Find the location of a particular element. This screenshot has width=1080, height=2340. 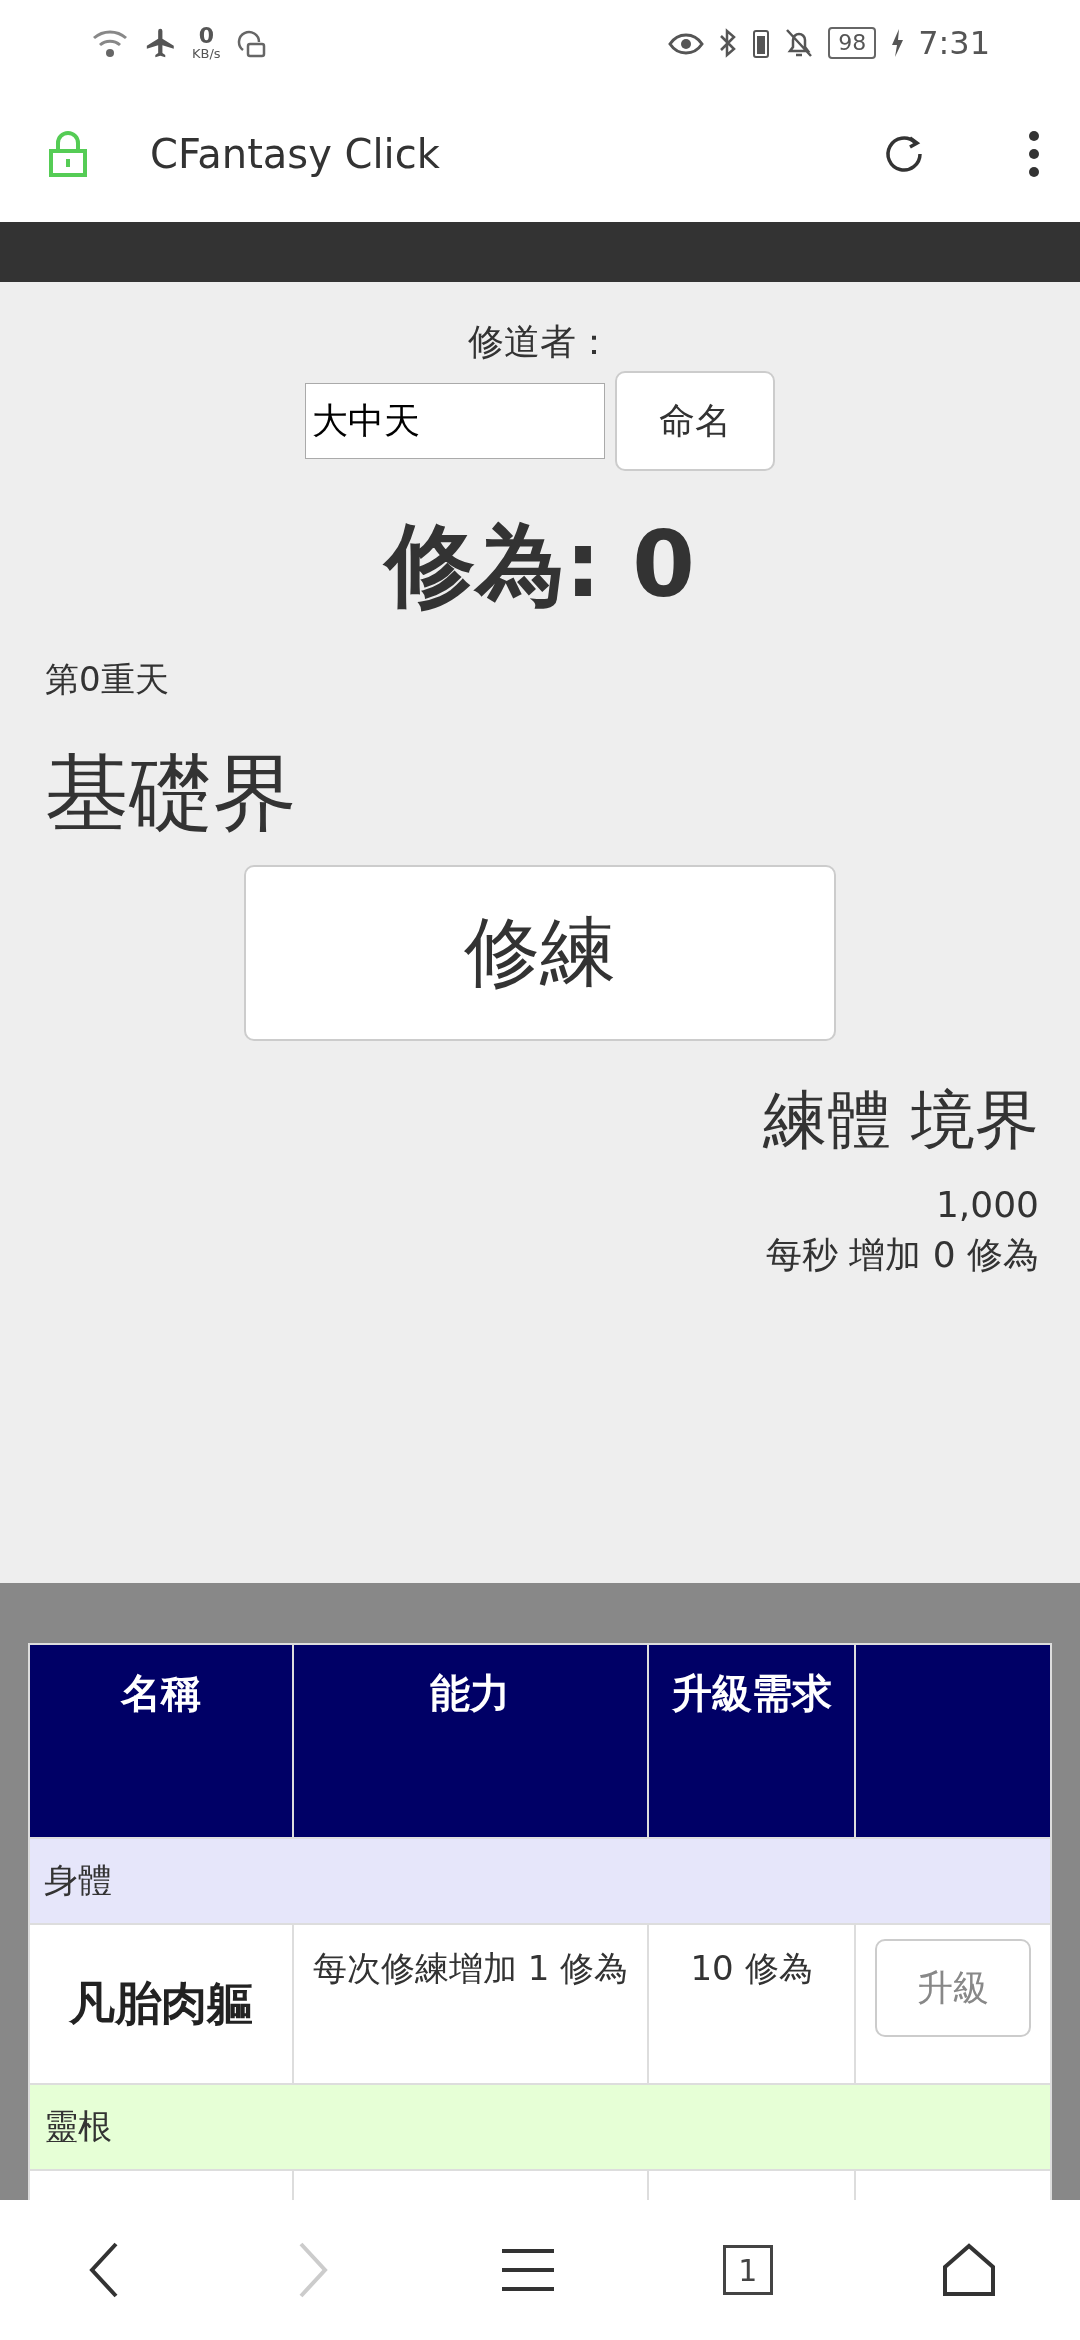

clock-time: 7:31 is located at coordinates (954, 42).